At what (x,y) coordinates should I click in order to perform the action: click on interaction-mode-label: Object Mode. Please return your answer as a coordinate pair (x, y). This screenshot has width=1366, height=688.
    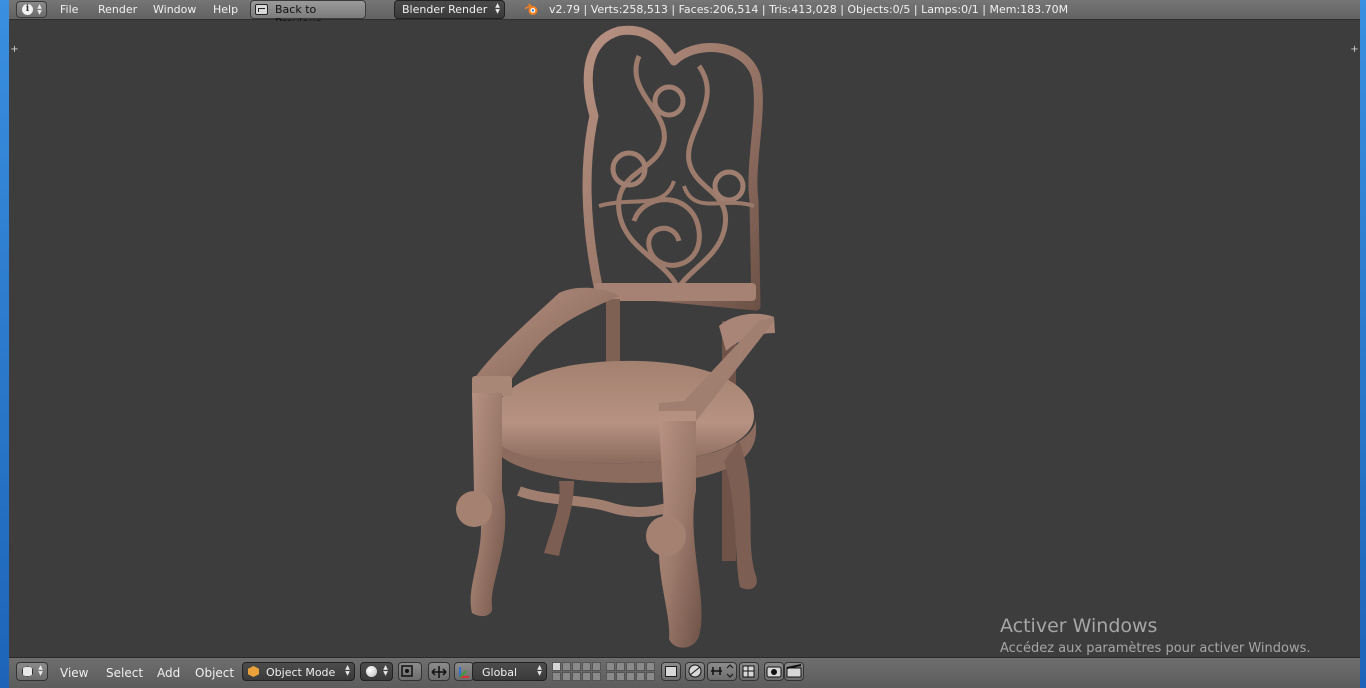
    Looking at the image, I should click on (301, 672).